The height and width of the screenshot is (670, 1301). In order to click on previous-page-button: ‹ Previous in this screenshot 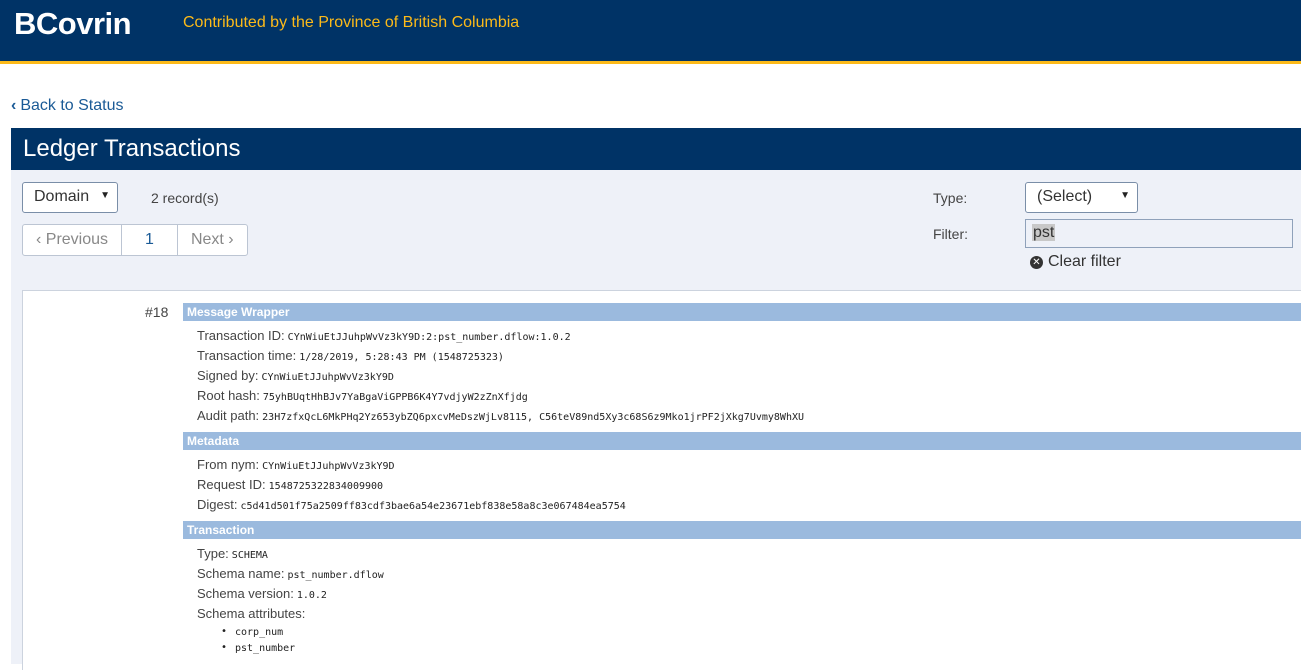, I will do `click(73, 240)`.